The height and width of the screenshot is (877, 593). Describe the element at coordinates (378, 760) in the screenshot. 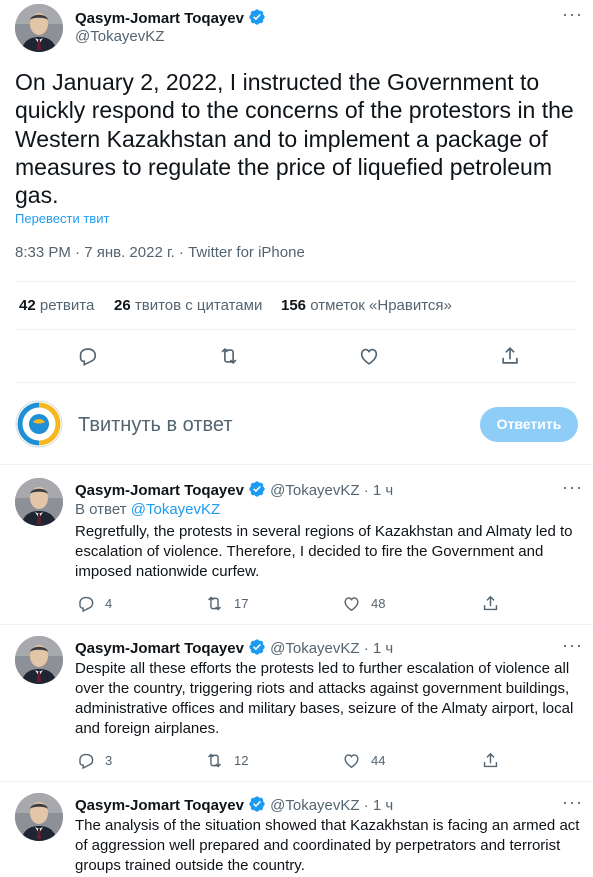

I see `like-count: 44` at that location.